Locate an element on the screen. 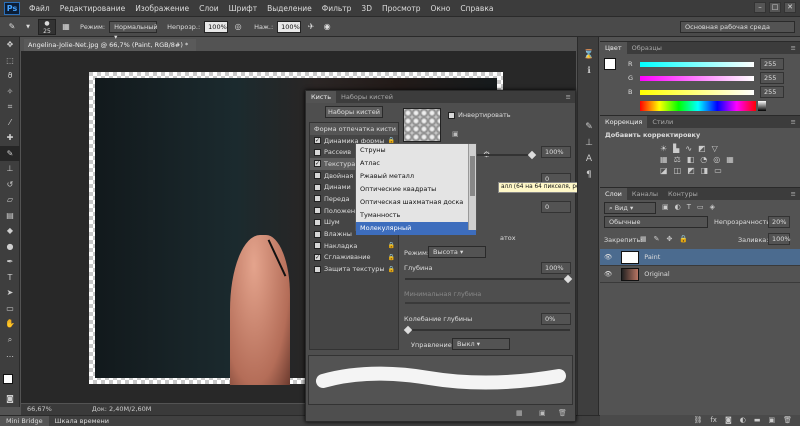 This screenshot has height=426, width=800. chevron-down-icon: ▼ is located at coordinates (28, 27).